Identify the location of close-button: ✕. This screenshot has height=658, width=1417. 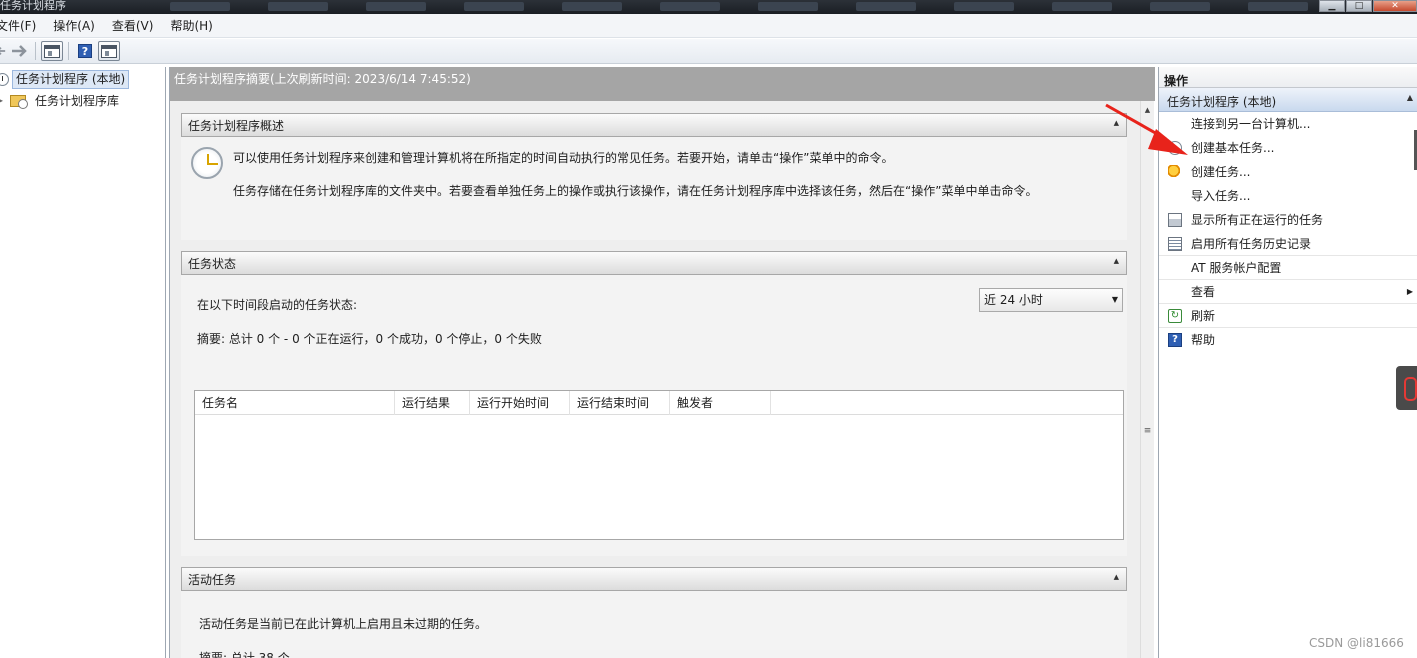
(1395, 6).